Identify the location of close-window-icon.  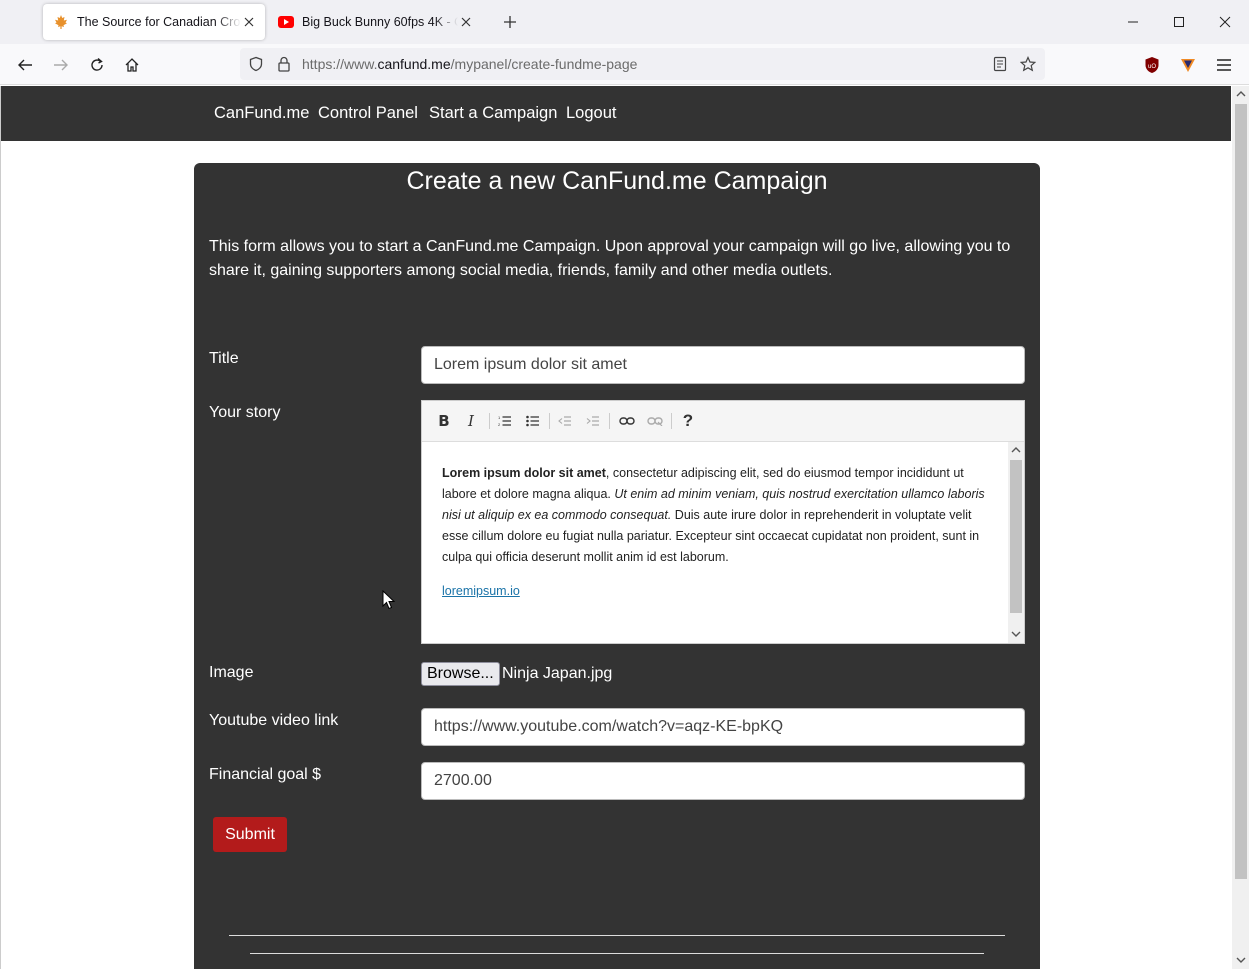
(1225, 22).